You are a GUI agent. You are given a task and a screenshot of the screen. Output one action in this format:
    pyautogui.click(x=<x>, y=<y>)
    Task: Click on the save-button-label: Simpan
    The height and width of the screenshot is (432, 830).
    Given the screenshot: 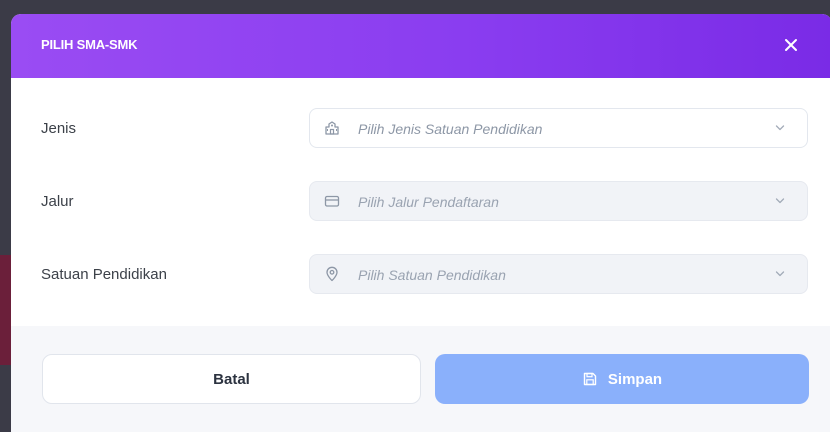 What is the action you would take?
    pyautogui.click(x=635, y=379)
    